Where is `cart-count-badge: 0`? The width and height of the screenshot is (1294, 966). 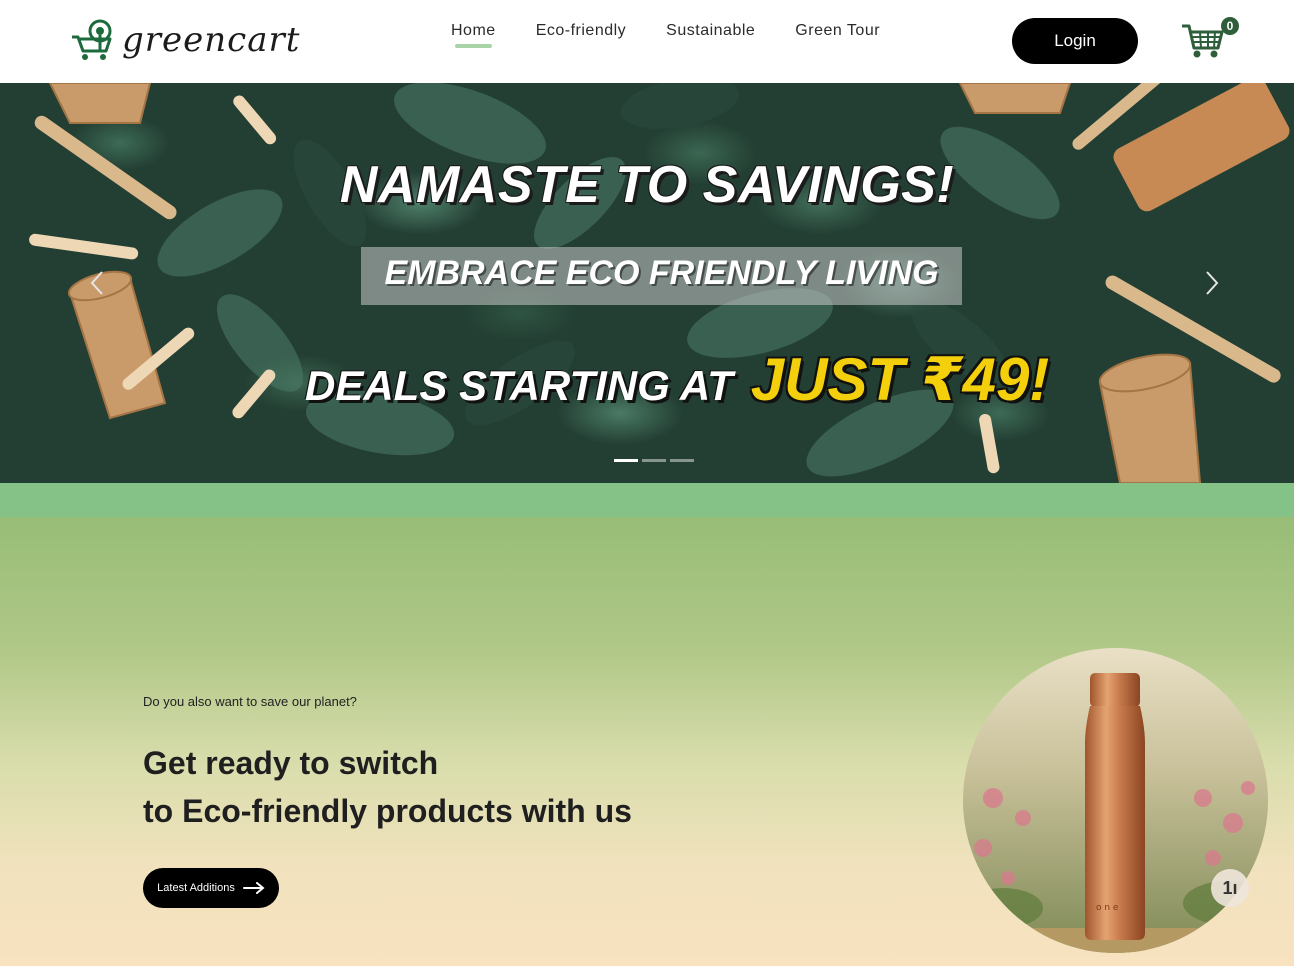 cart-count-badge: 0 is located at coordinates (1230, 26).